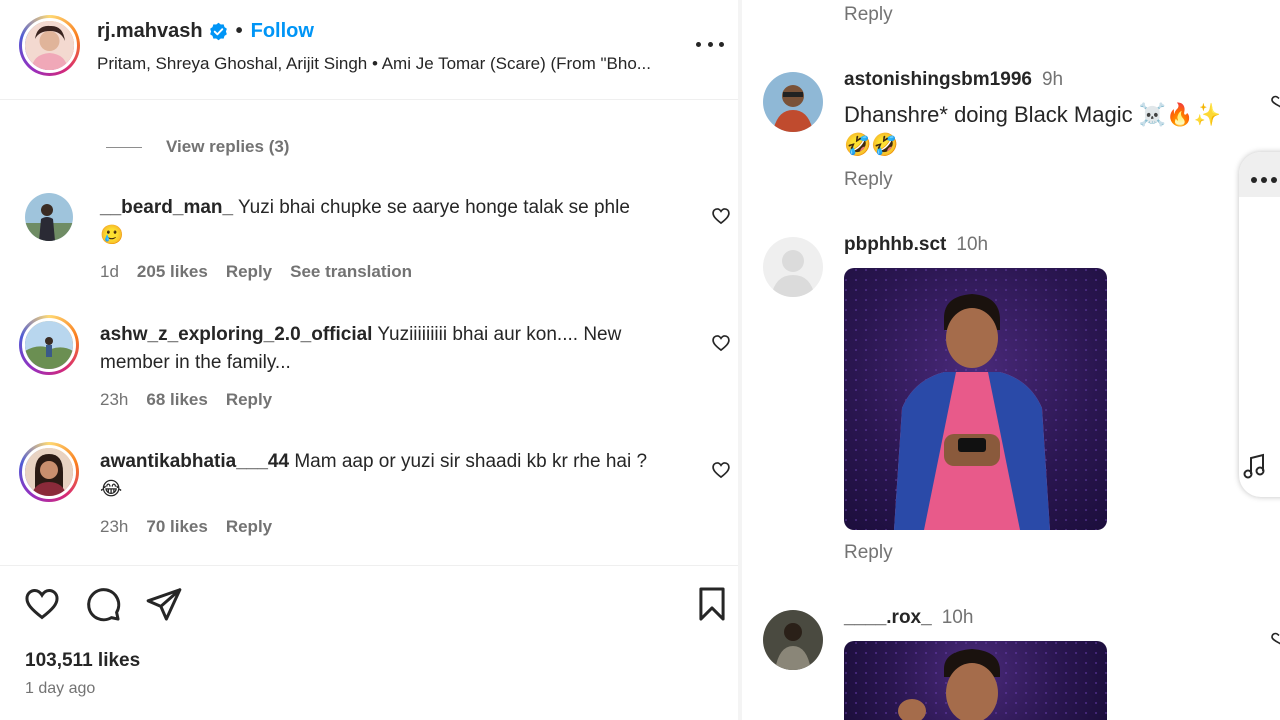  What do you see at coordinates (236, 334) in the screenshot?
I see `commenter-username: ashw_z_exploring_2.0_official` at bounding box center [236, 334].